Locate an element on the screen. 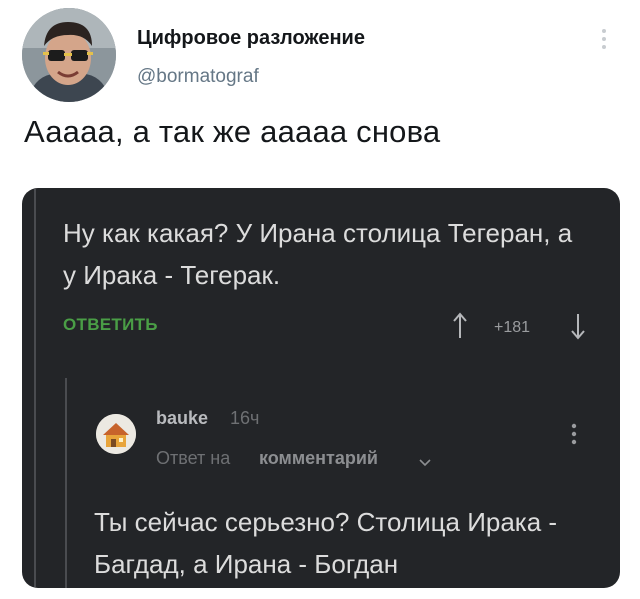 This screenshot has width=640, height=599. author-avatar is located at coordinates (69, 55).